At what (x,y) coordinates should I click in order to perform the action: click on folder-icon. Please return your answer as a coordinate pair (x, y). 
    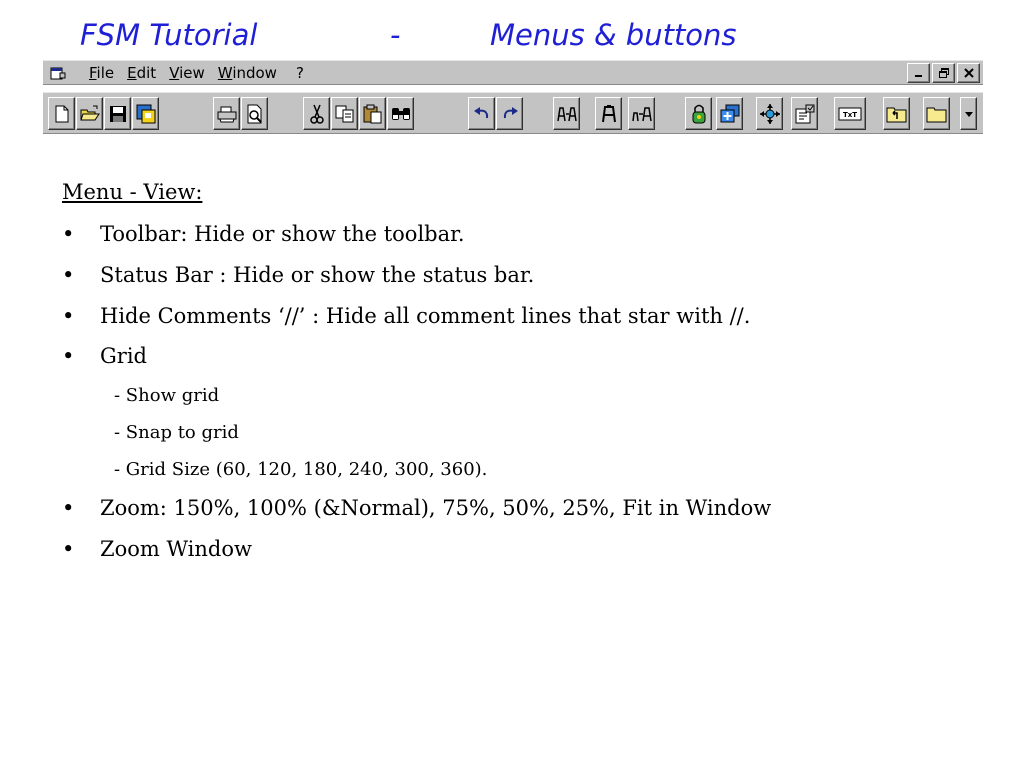
    Looking at the image, I should click on (936, 113).